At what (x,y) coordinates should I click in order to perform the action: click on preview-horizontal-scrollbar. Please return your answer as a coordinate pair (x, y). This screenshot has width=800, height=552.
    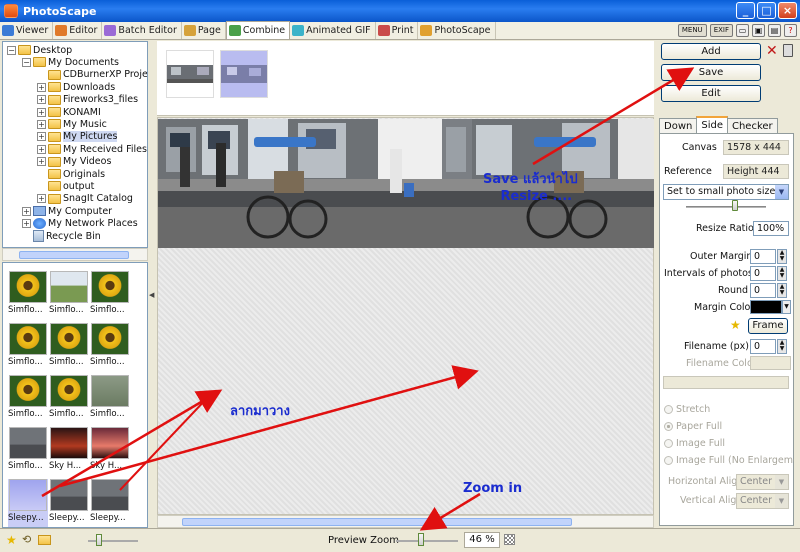
    Looking at the image, I should click on (405, 521).